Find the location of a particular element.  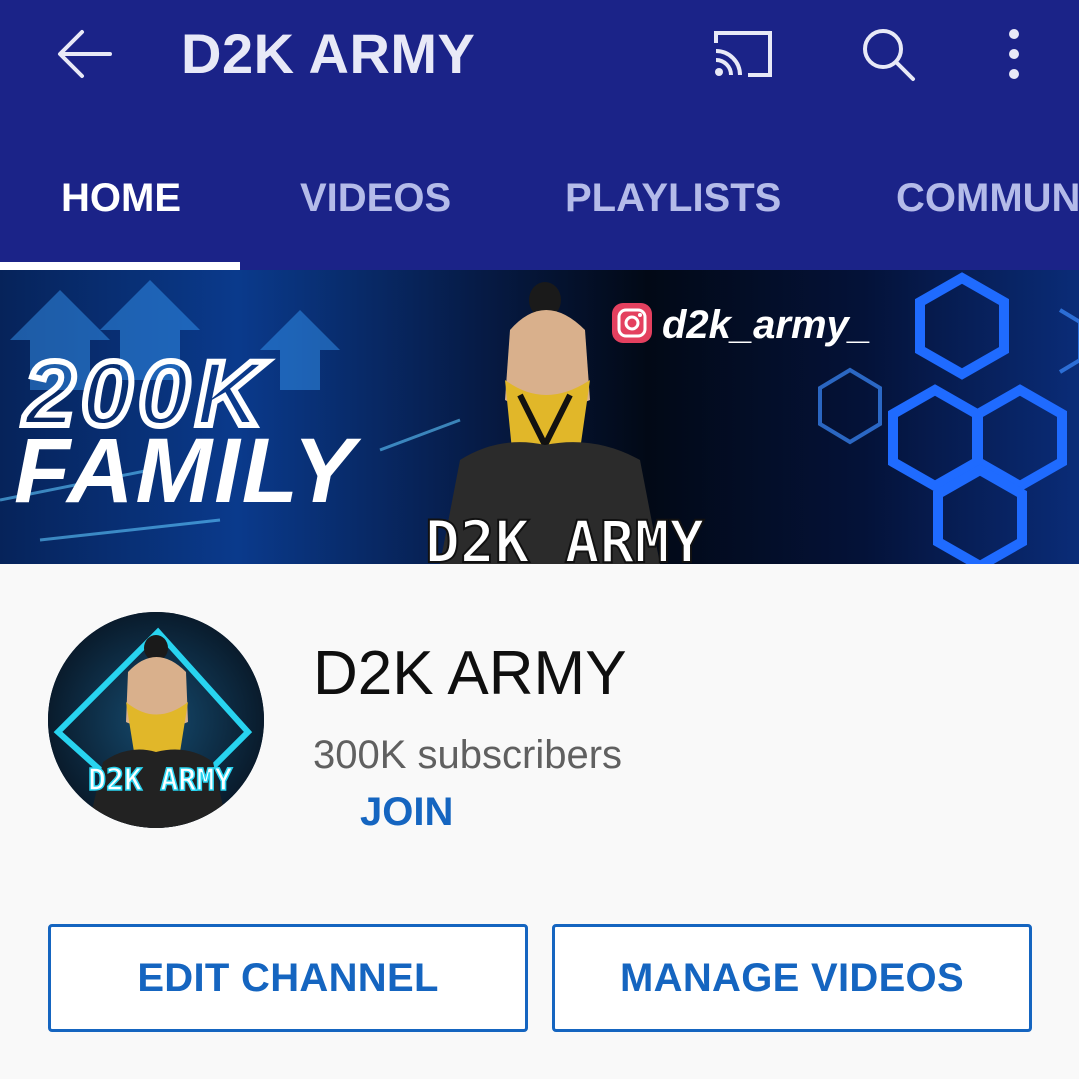

tab-playlists: PLAYLISTS is located at coordinates (673, 198).